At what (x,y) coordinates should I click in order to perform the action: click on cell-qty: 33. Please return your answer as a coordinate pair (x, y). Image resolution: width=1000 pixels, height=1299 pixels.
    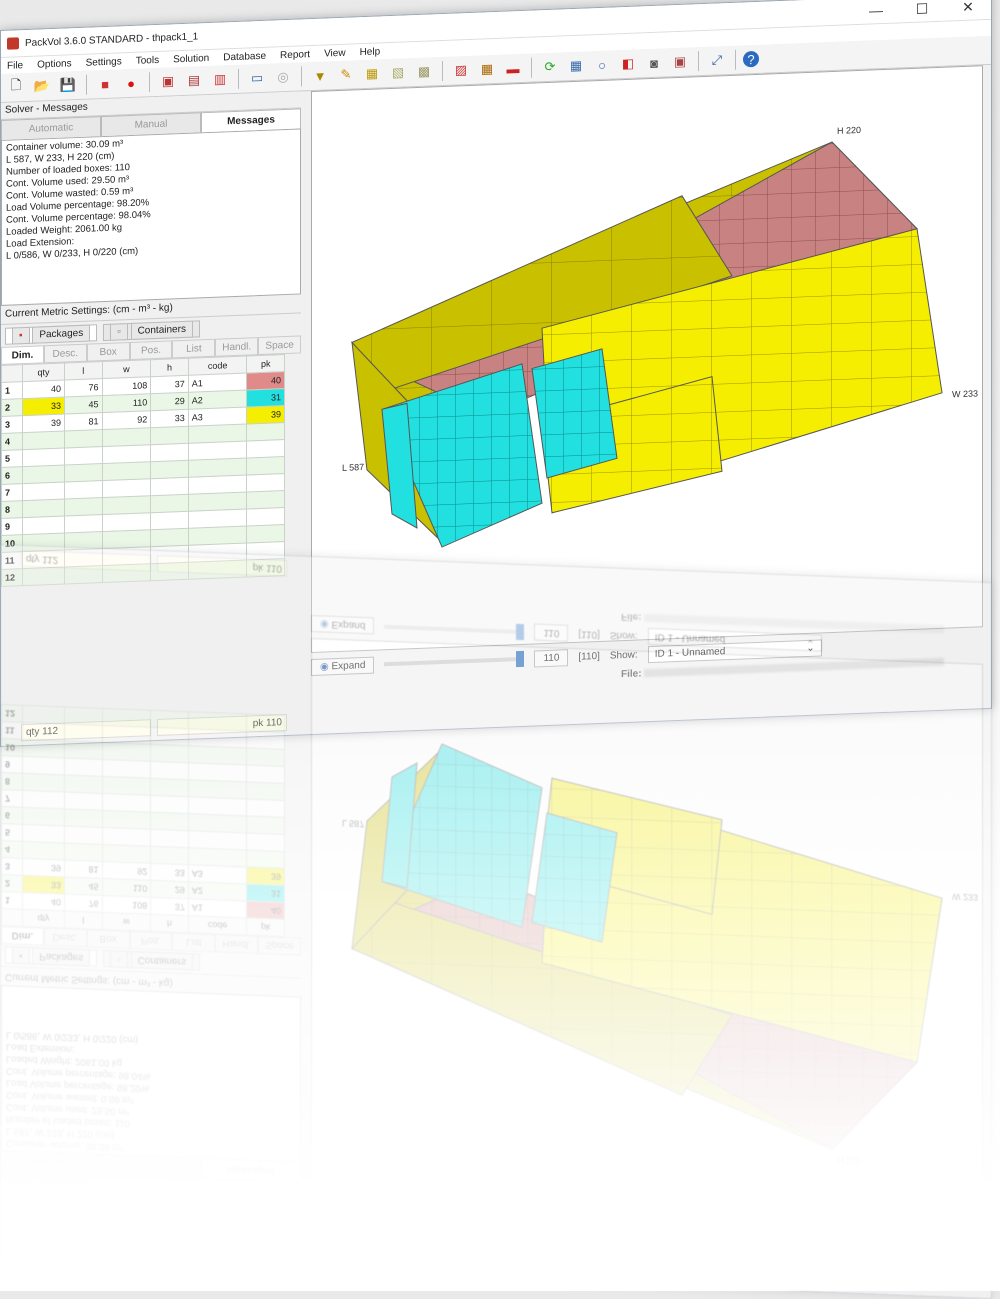
    Looking at the image, I should click on (43, 406).